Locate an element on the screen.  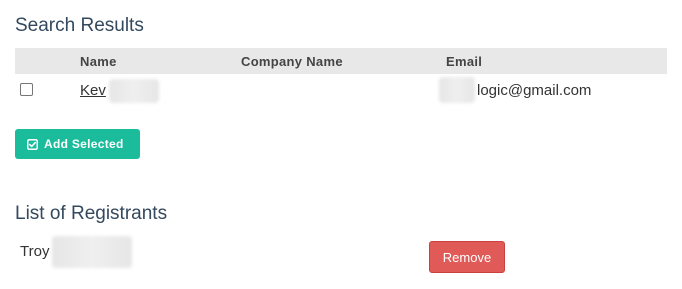
column-header-email: Email is located at coordinates (464, 61).